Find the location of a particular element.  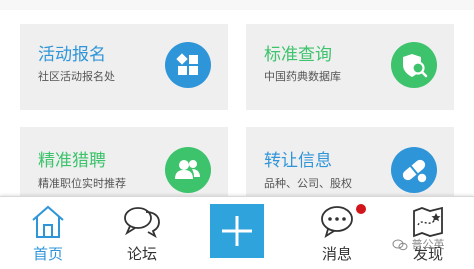

card-title: 标准查询 is located at coordinates (298, 55).